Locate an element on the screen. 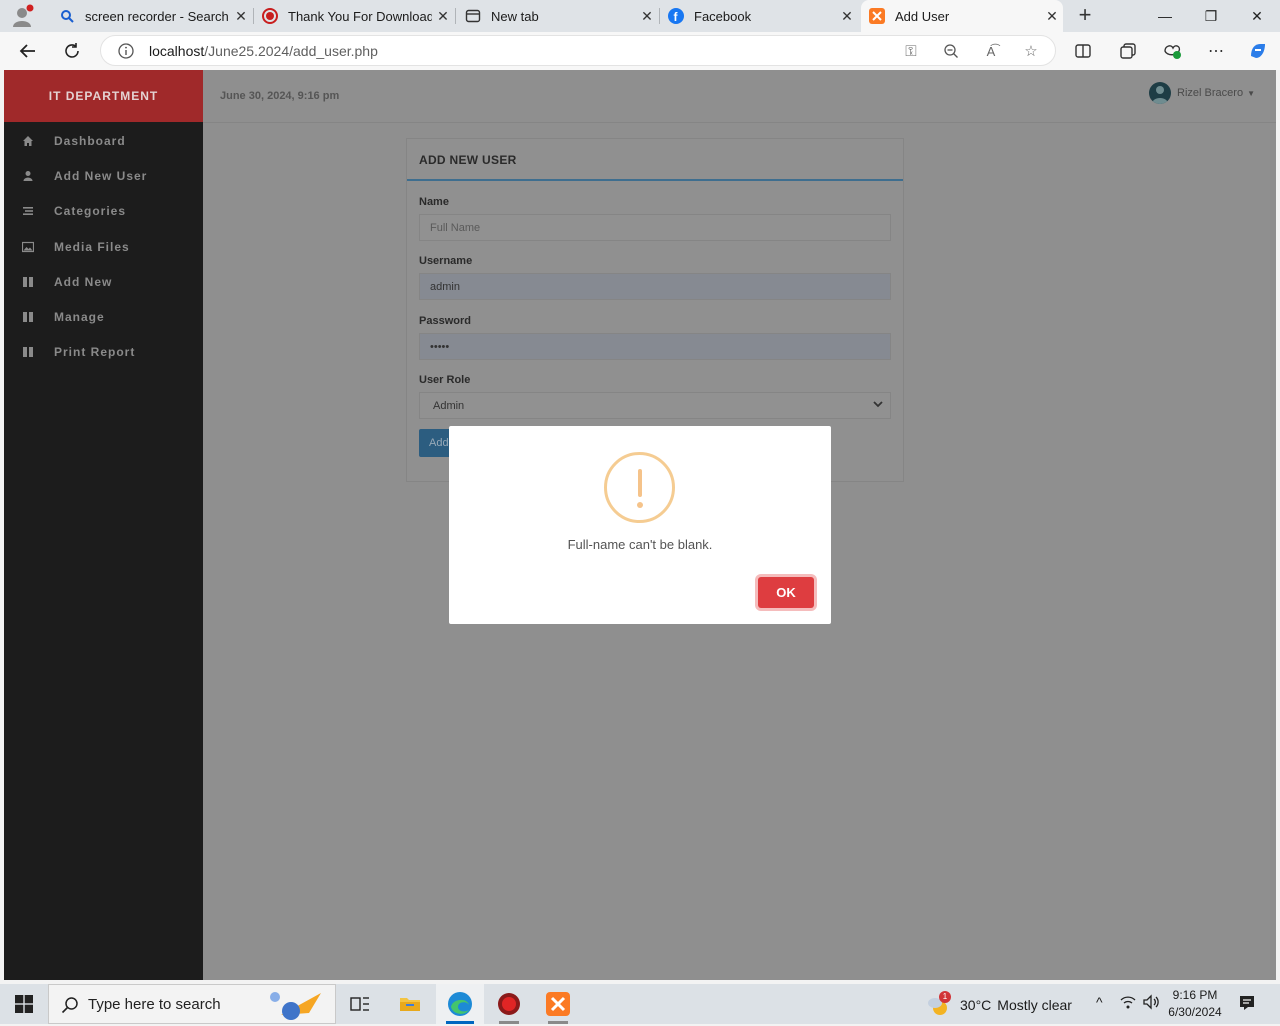 The height and width of the screenshot is (1026, 1280). wifi-icon is located at coordinates (1128, 1003).